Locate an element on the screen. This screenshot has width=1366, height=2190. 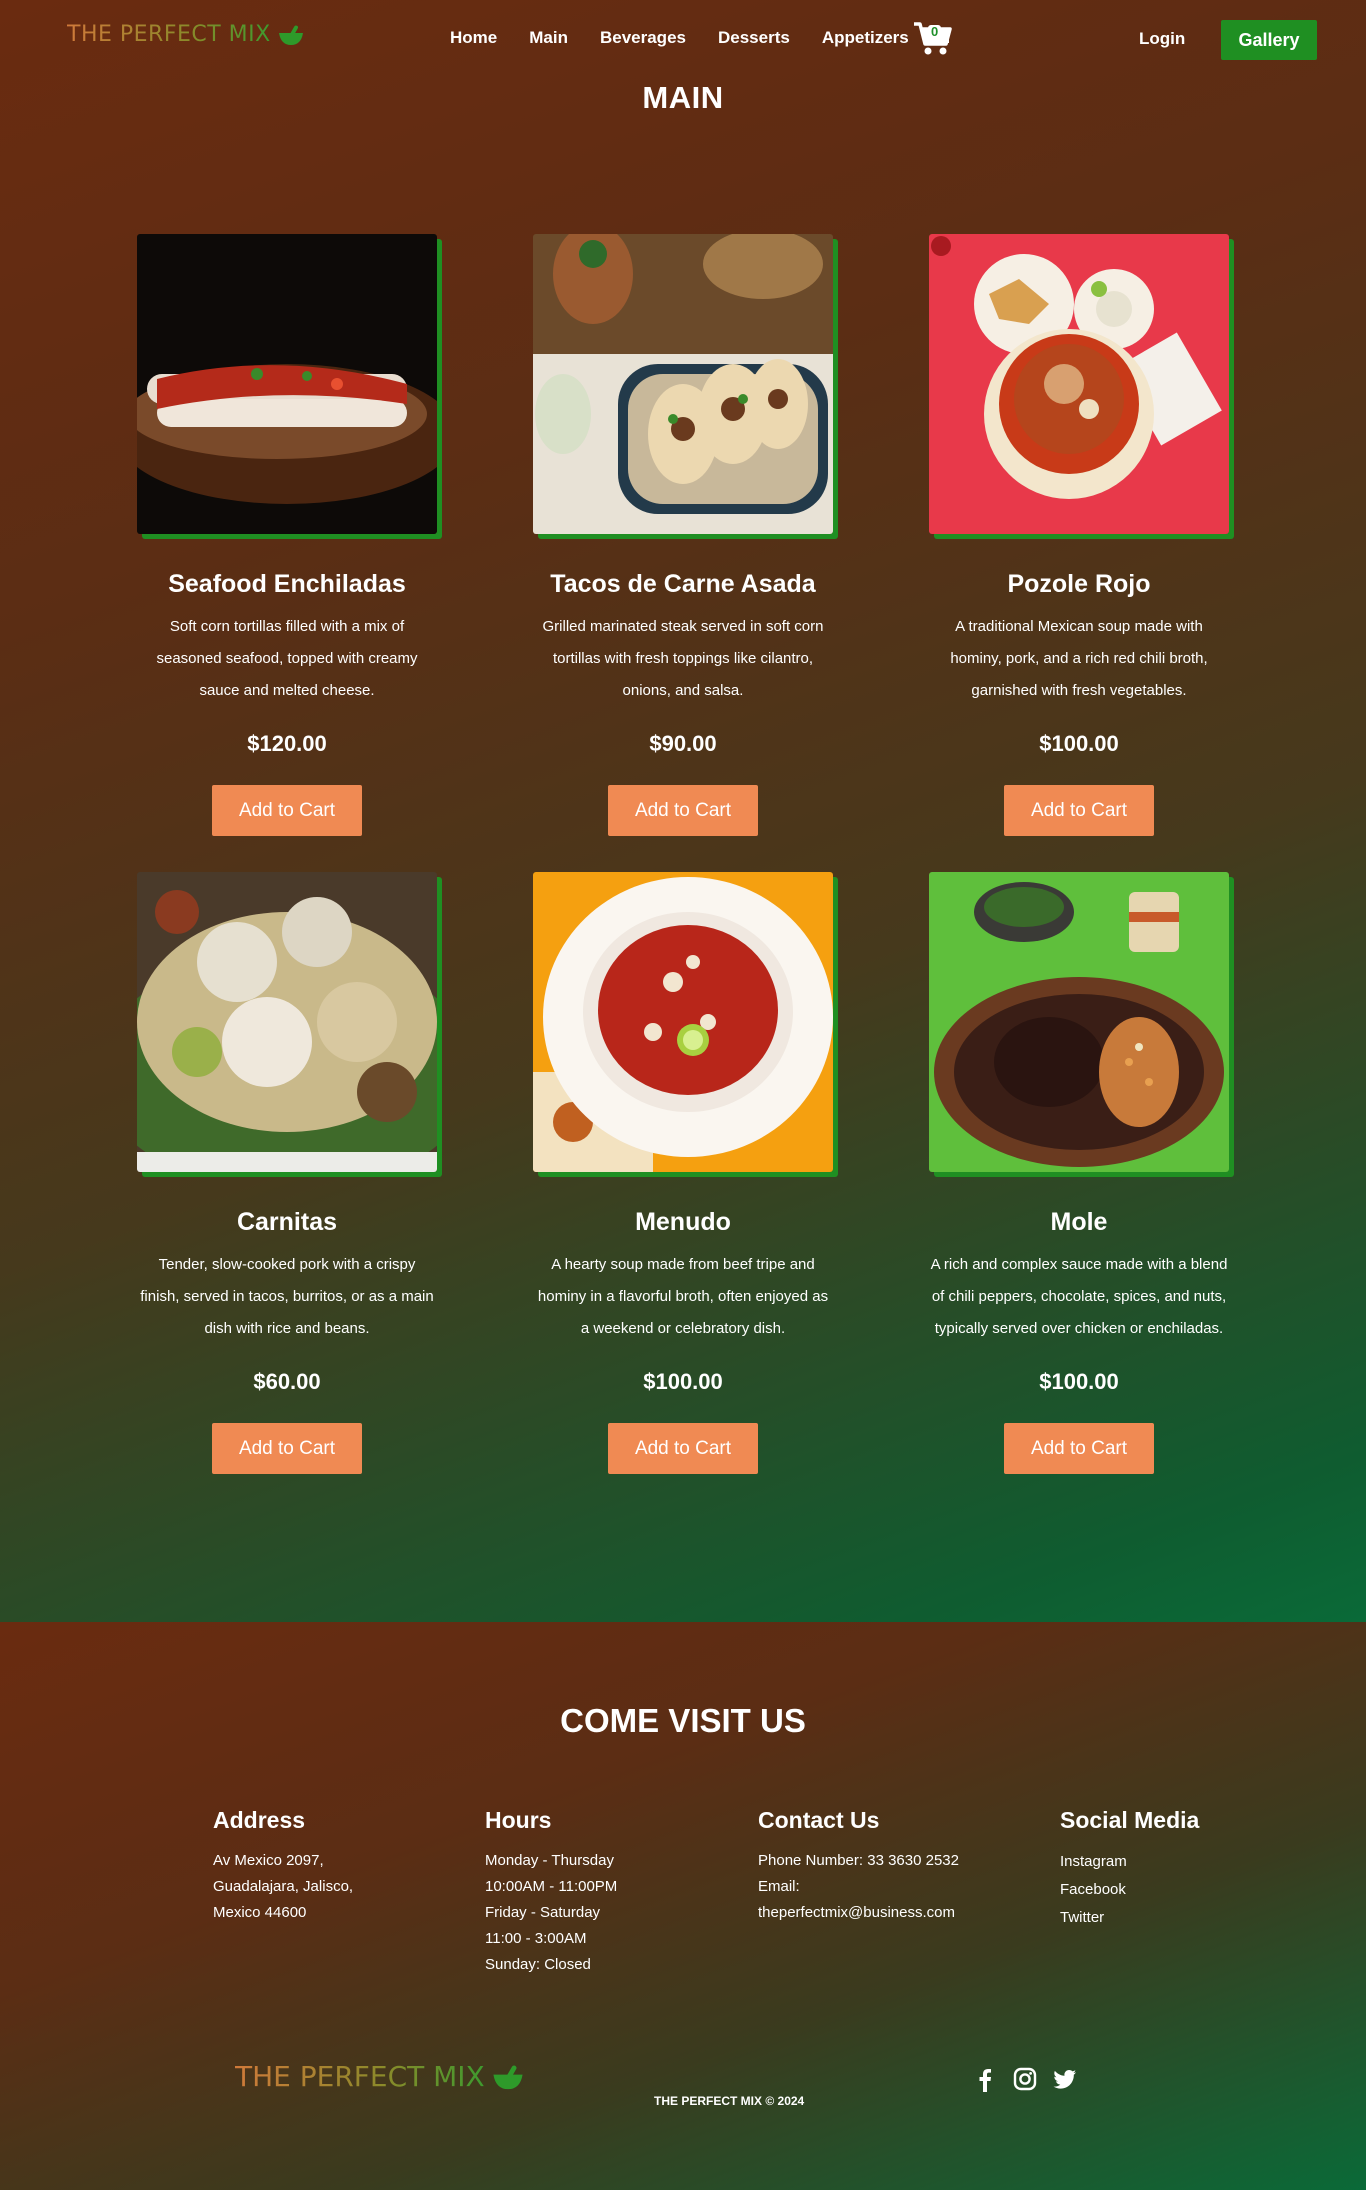
dish-price: $120.00 is located at coordinates (287, 743).